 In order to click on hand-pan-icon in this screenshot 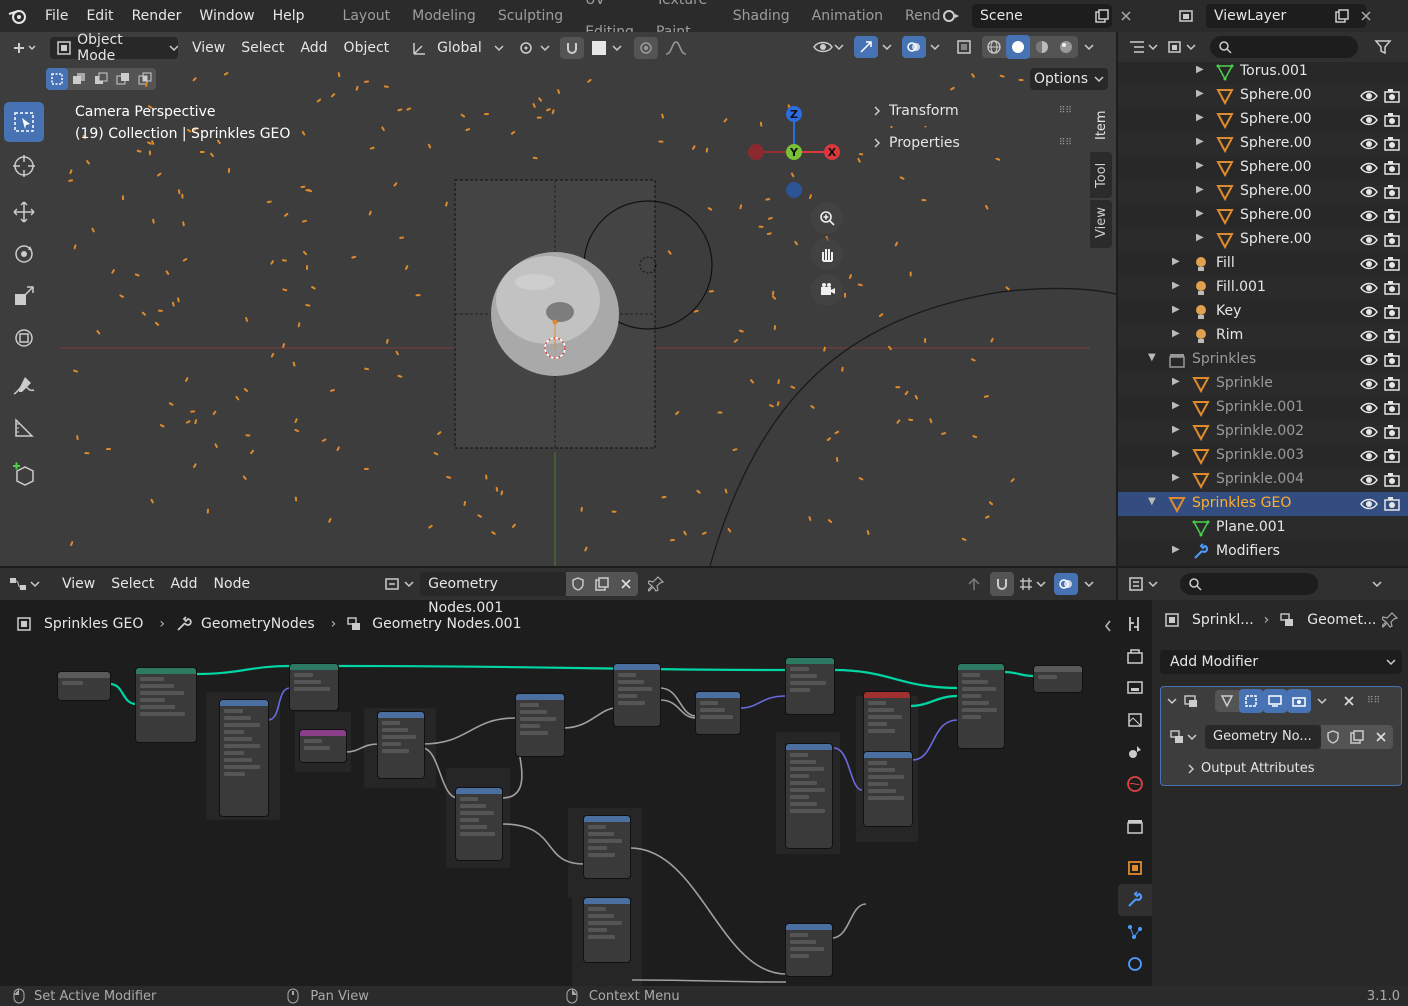, I will do `click(827, 254)`.